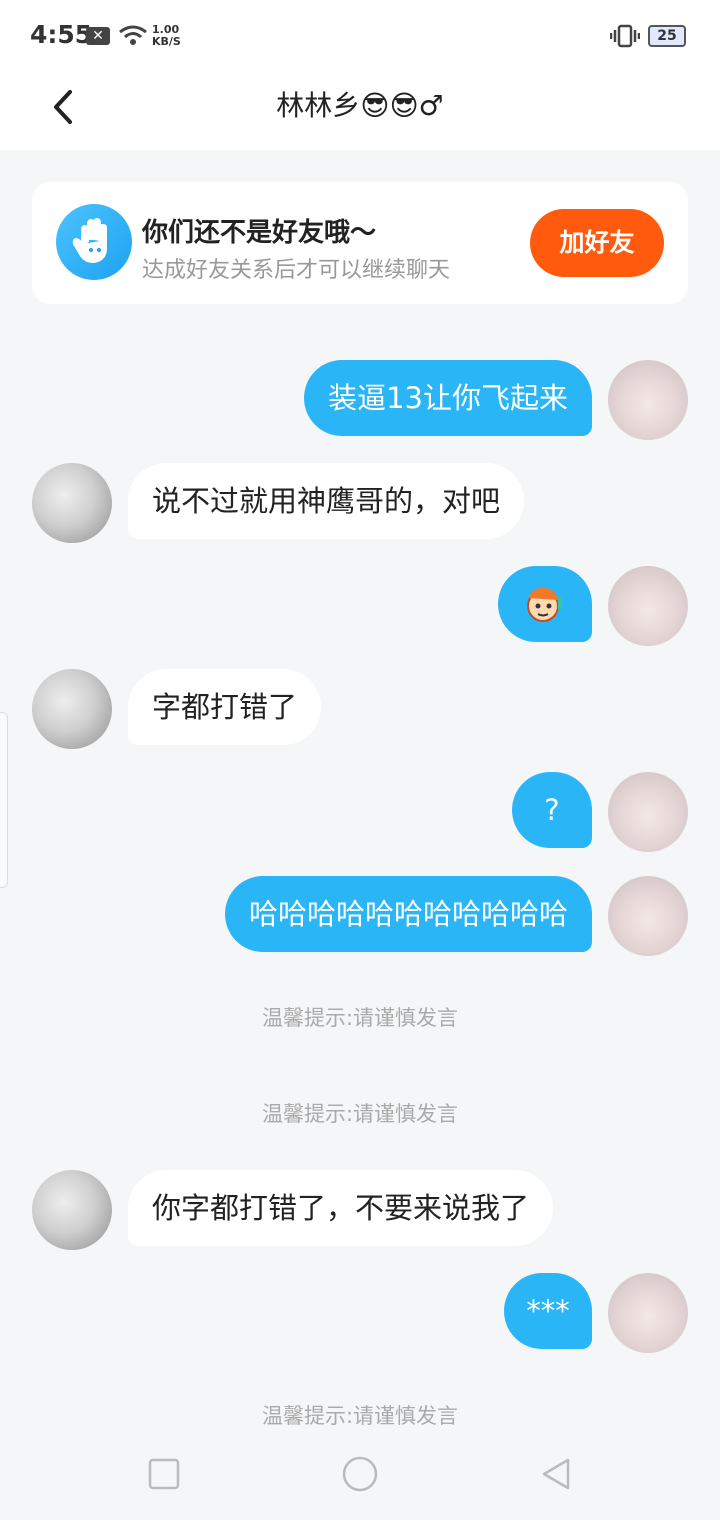  I want to click on cartoon-face-sticker-icon, so click(544, 604).